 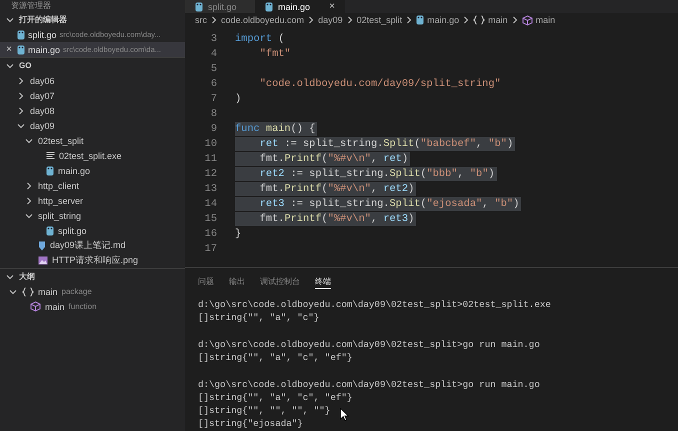 What do you see at coordinates (92, 80) in the screenshot?
I see `tree-item: day06` at bounding box center [92, 80].